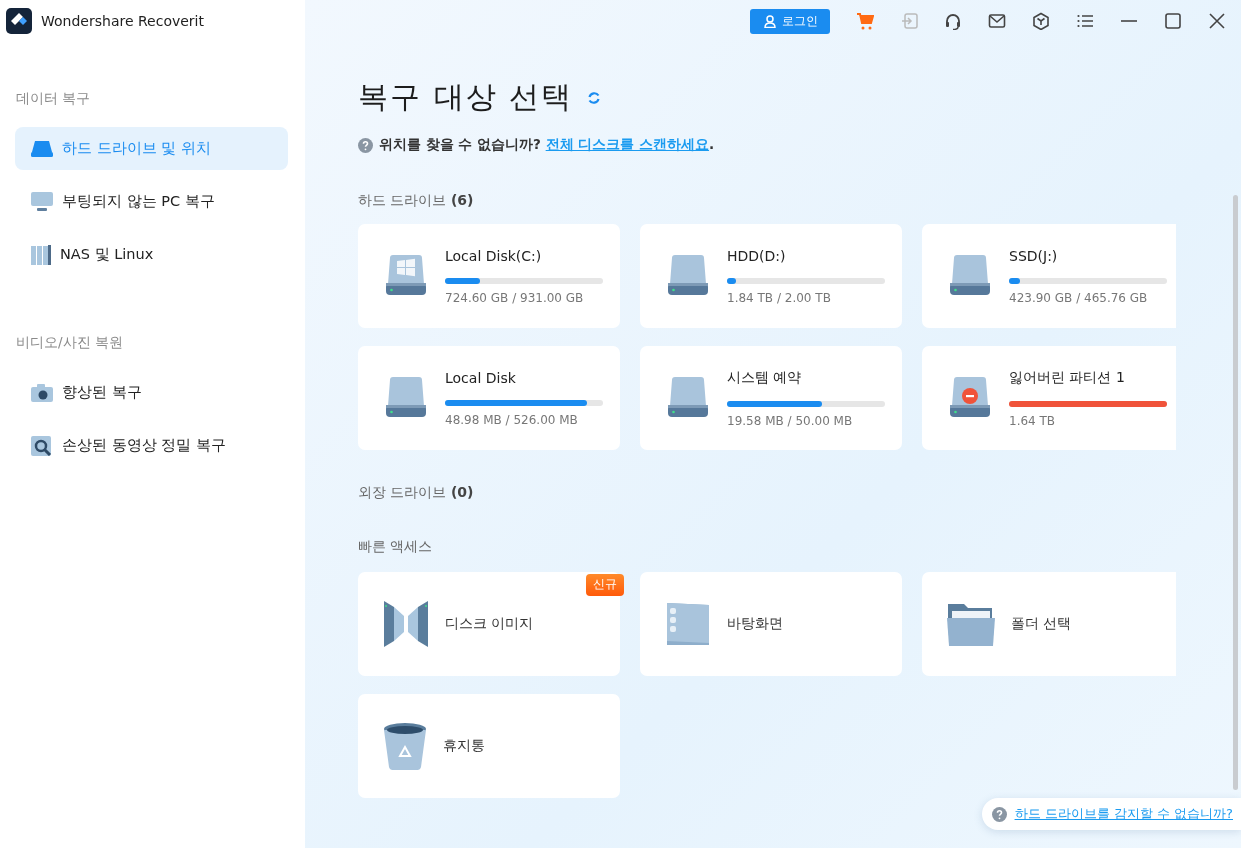  What do you see at coordinates (1235, 492) in the screenshot?
I see `scrollbar-thumb` at bounding box center [1235, 492].